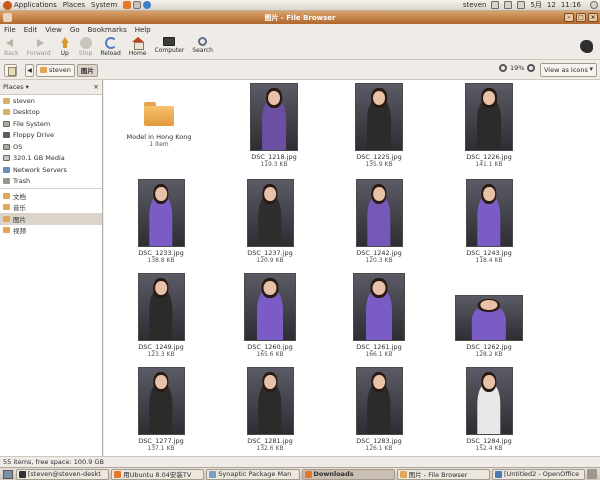 The width and height of the screenshot is (600, 480). I want to click on file-item: DSC_1225.jpg 135.9 KB, so click(379, 124).